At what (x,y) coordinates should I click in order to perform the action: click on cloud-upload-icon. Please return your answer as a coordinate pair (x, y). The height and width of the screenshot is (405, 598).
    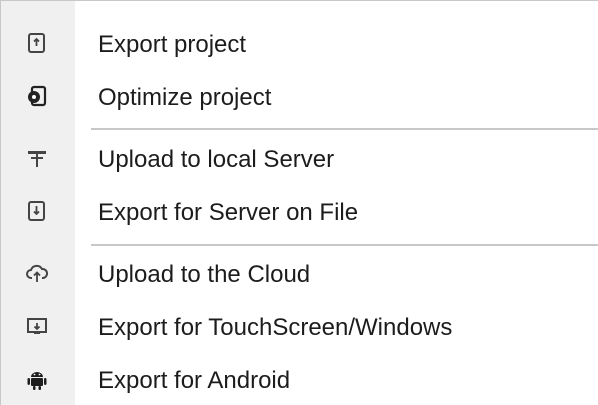
    Looking at the image, I should click on (37, 273).